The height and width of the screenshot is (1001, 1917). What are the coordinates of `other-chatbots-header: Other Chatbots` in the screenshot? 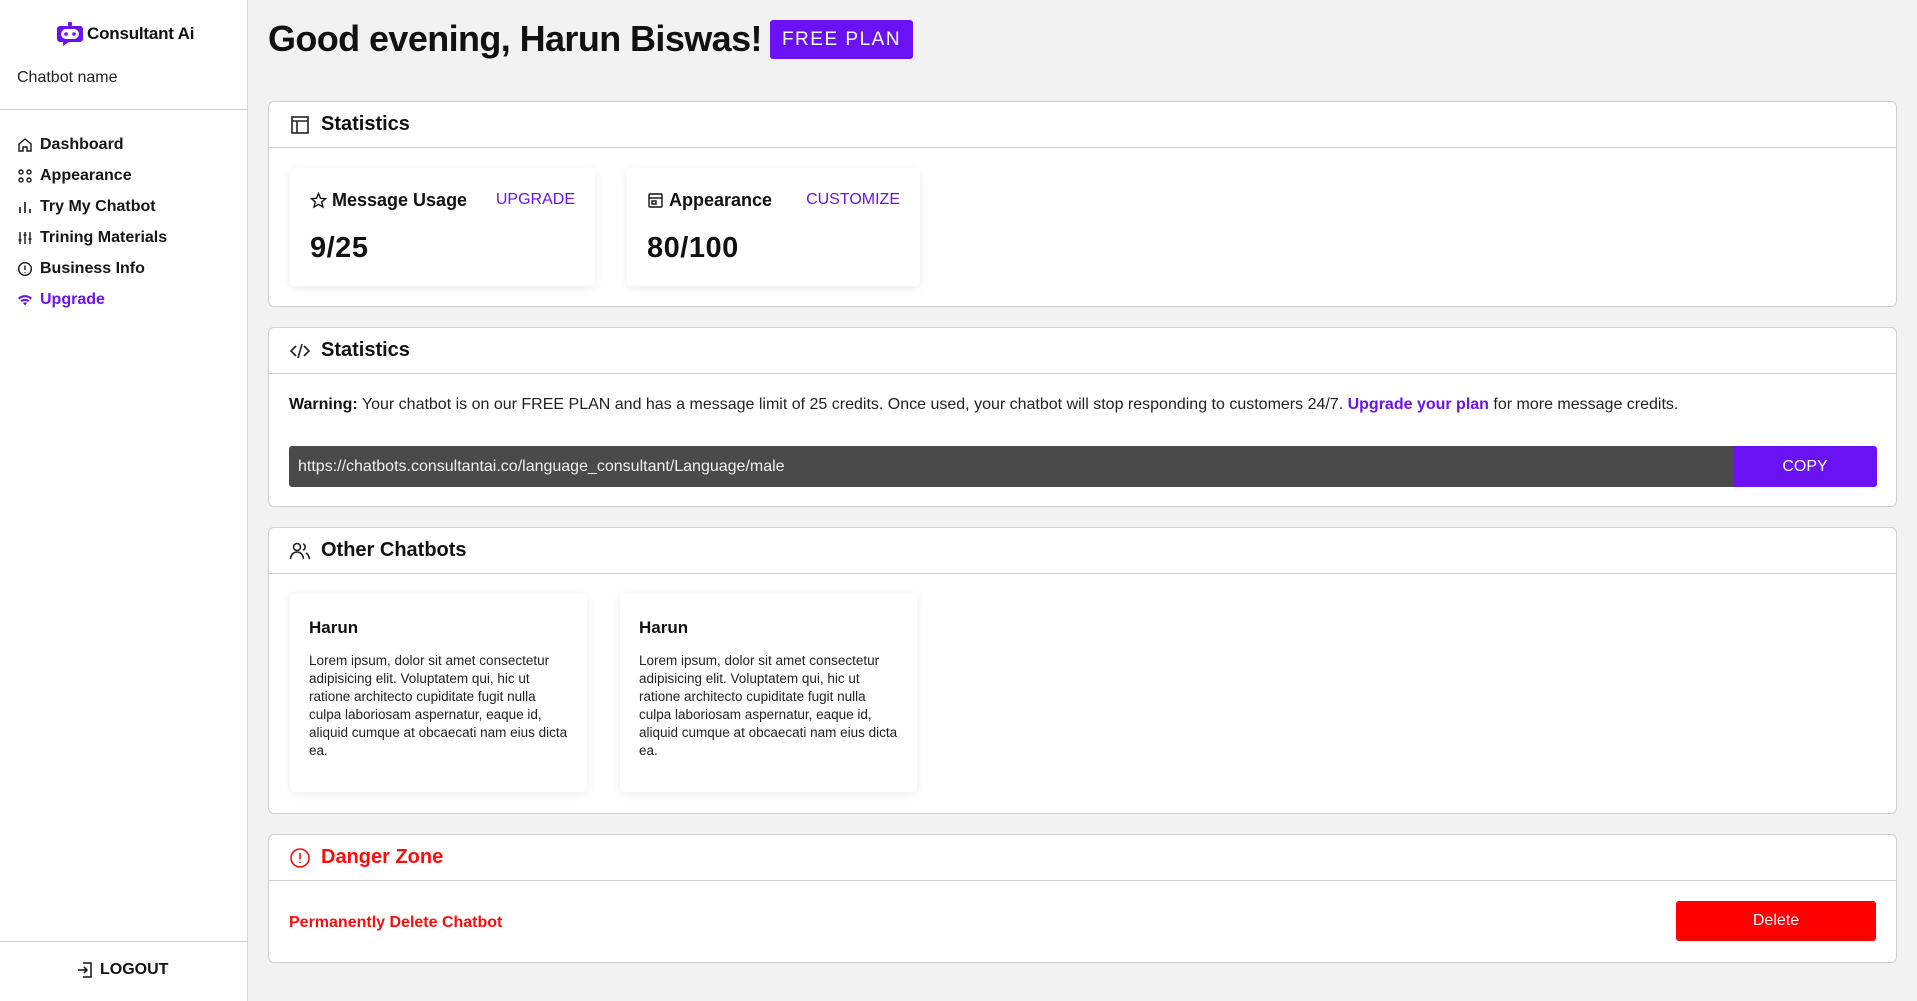 It's located at (1082, 551).